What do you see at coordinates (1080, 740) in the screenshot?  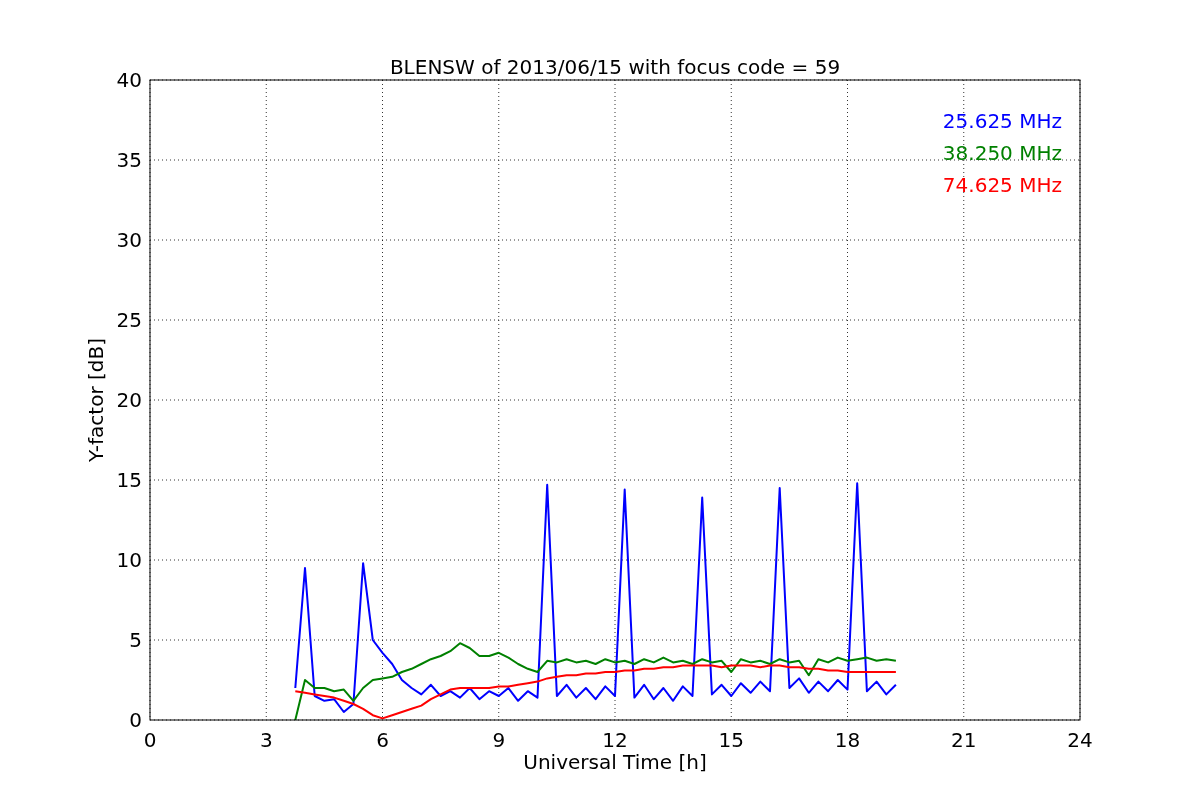 I see `tick-label: 24` at bounding box center [1080, 740].